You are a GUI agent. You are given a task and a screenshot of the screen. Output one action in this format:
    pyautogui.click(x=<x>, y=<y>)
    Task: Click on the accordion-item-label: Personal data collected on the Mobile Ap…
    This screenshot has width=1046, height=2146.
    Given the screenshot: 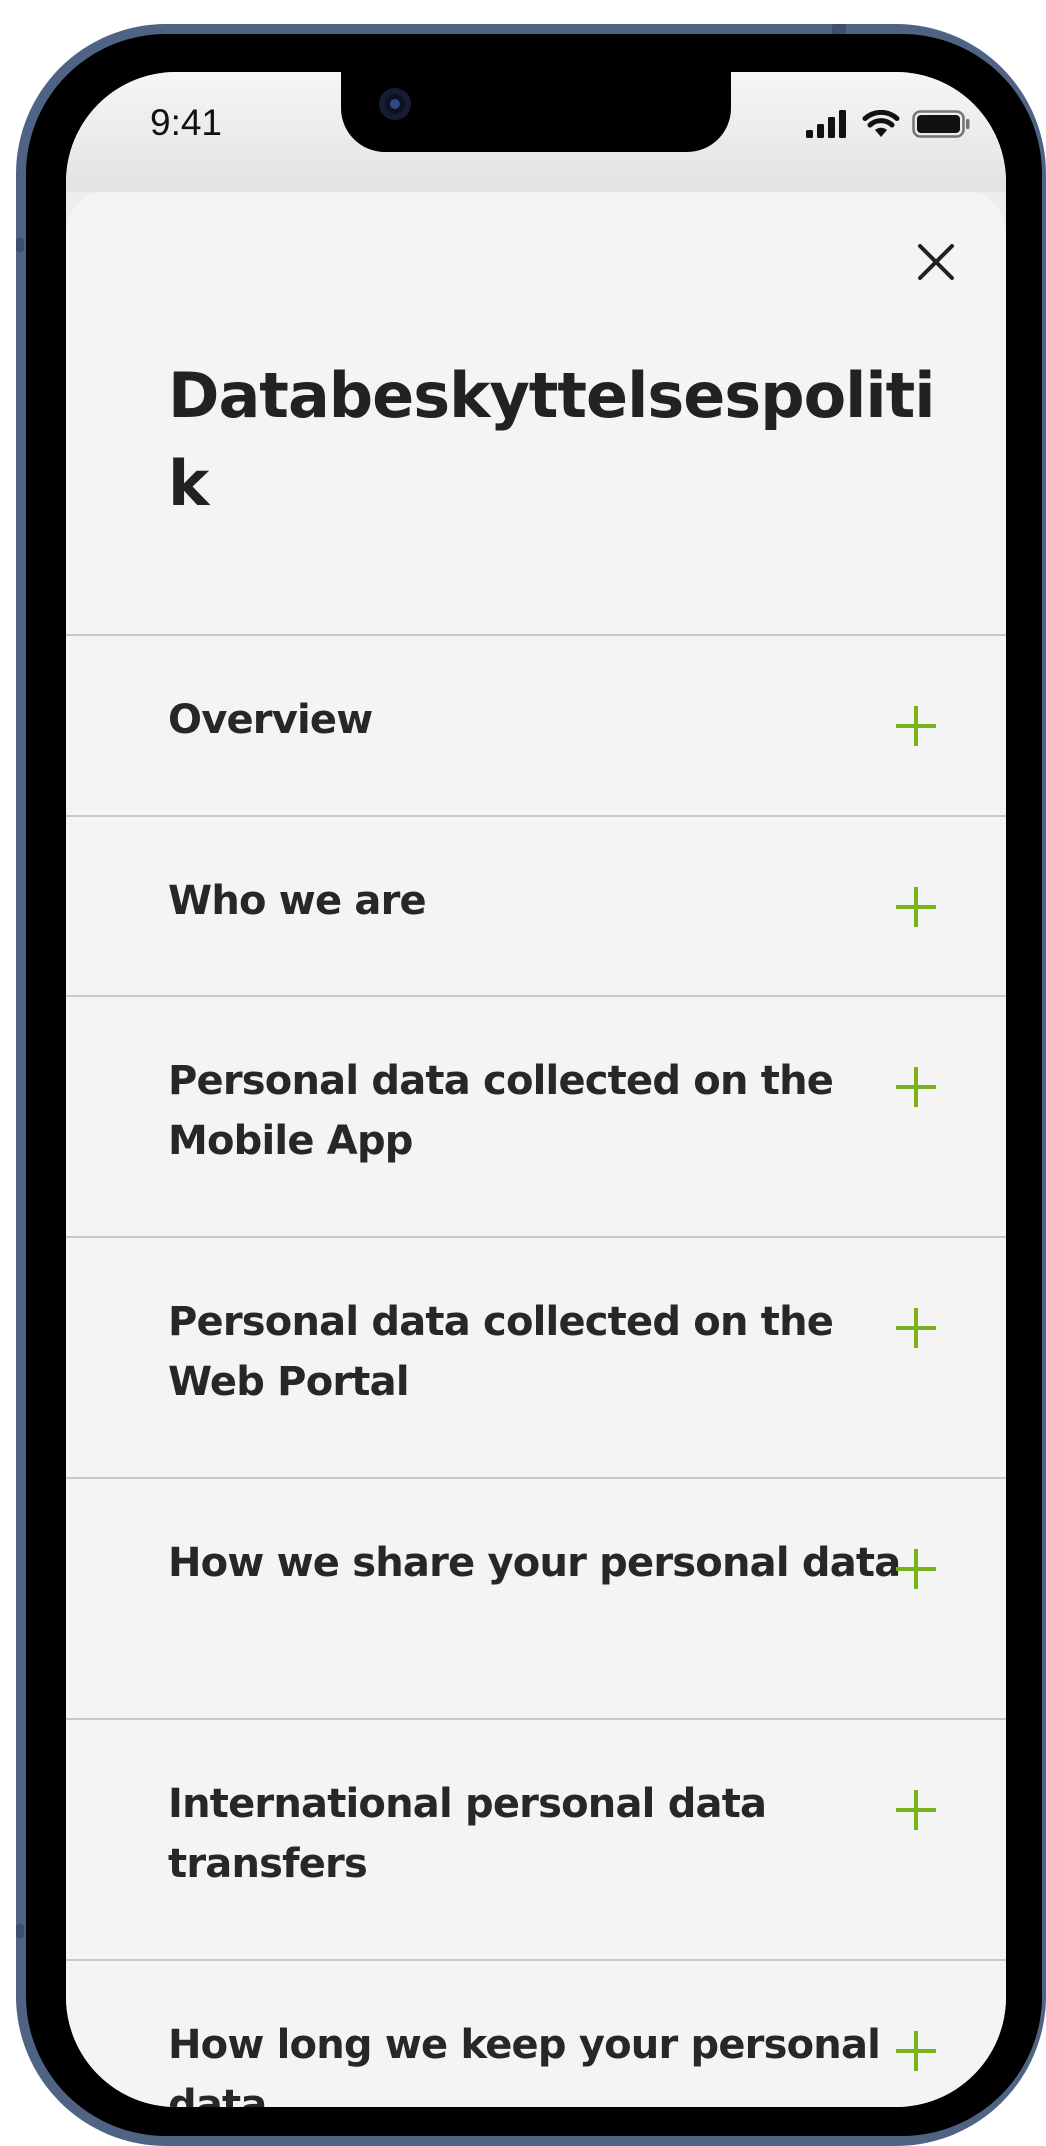 What is the action you would take?
    pyautogui.click(x=501, y=1111)
    